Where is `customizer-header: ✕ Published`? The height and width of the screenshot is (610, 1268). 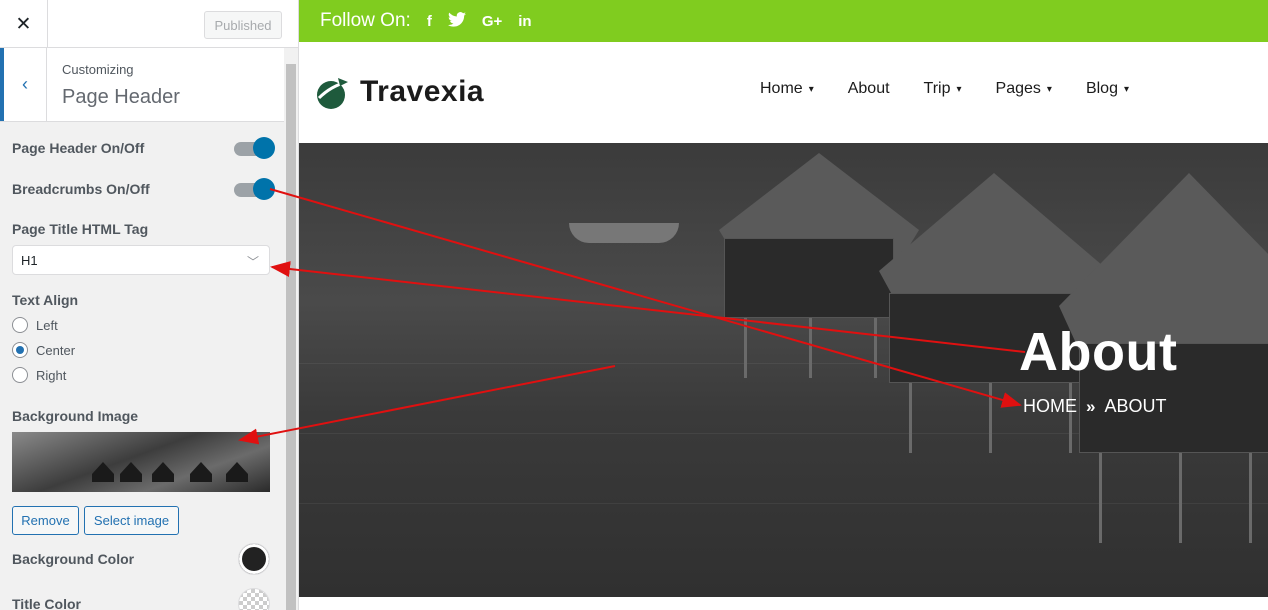 customizer-header: ✕ Published is located at coordinates (149, 24).